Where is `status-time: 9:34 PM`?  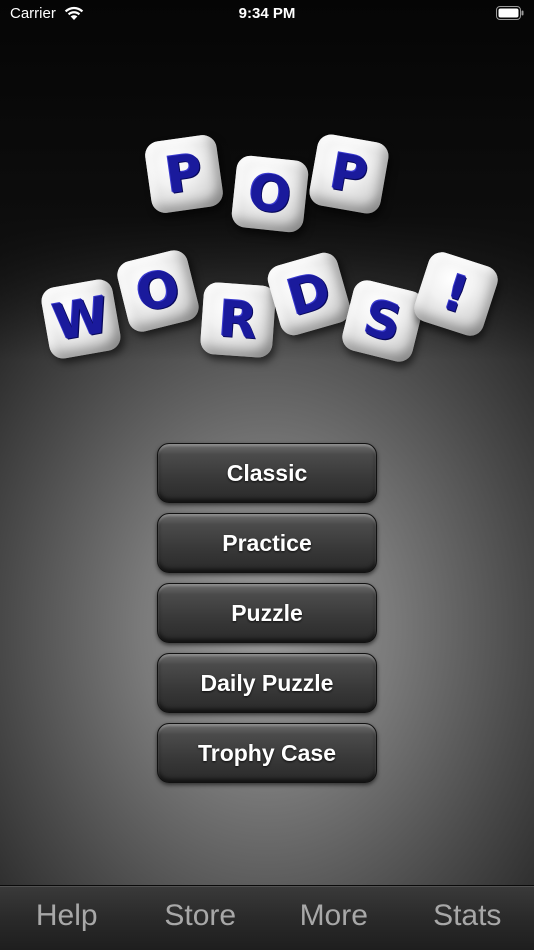
status-time: 9:34 PM is located at coordinates (267, 13).